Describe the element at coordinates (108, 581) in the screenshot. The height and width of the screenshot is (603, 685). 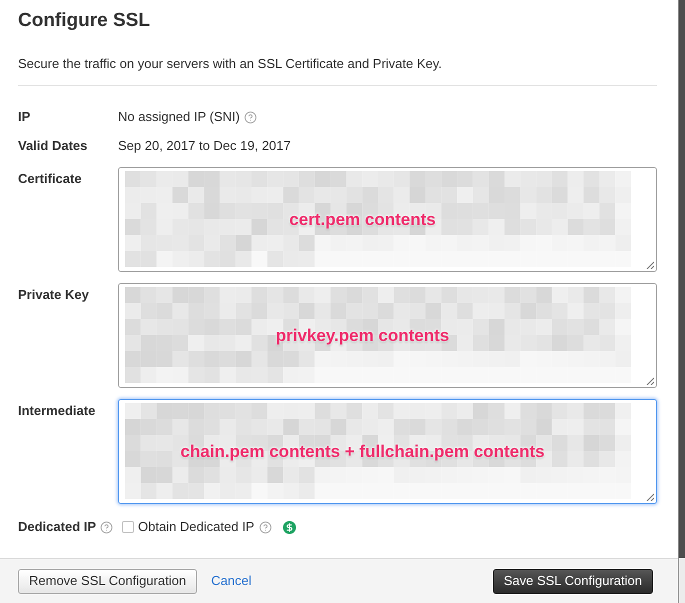
I see `remove-button: Remove SSL Configuration` at that location.